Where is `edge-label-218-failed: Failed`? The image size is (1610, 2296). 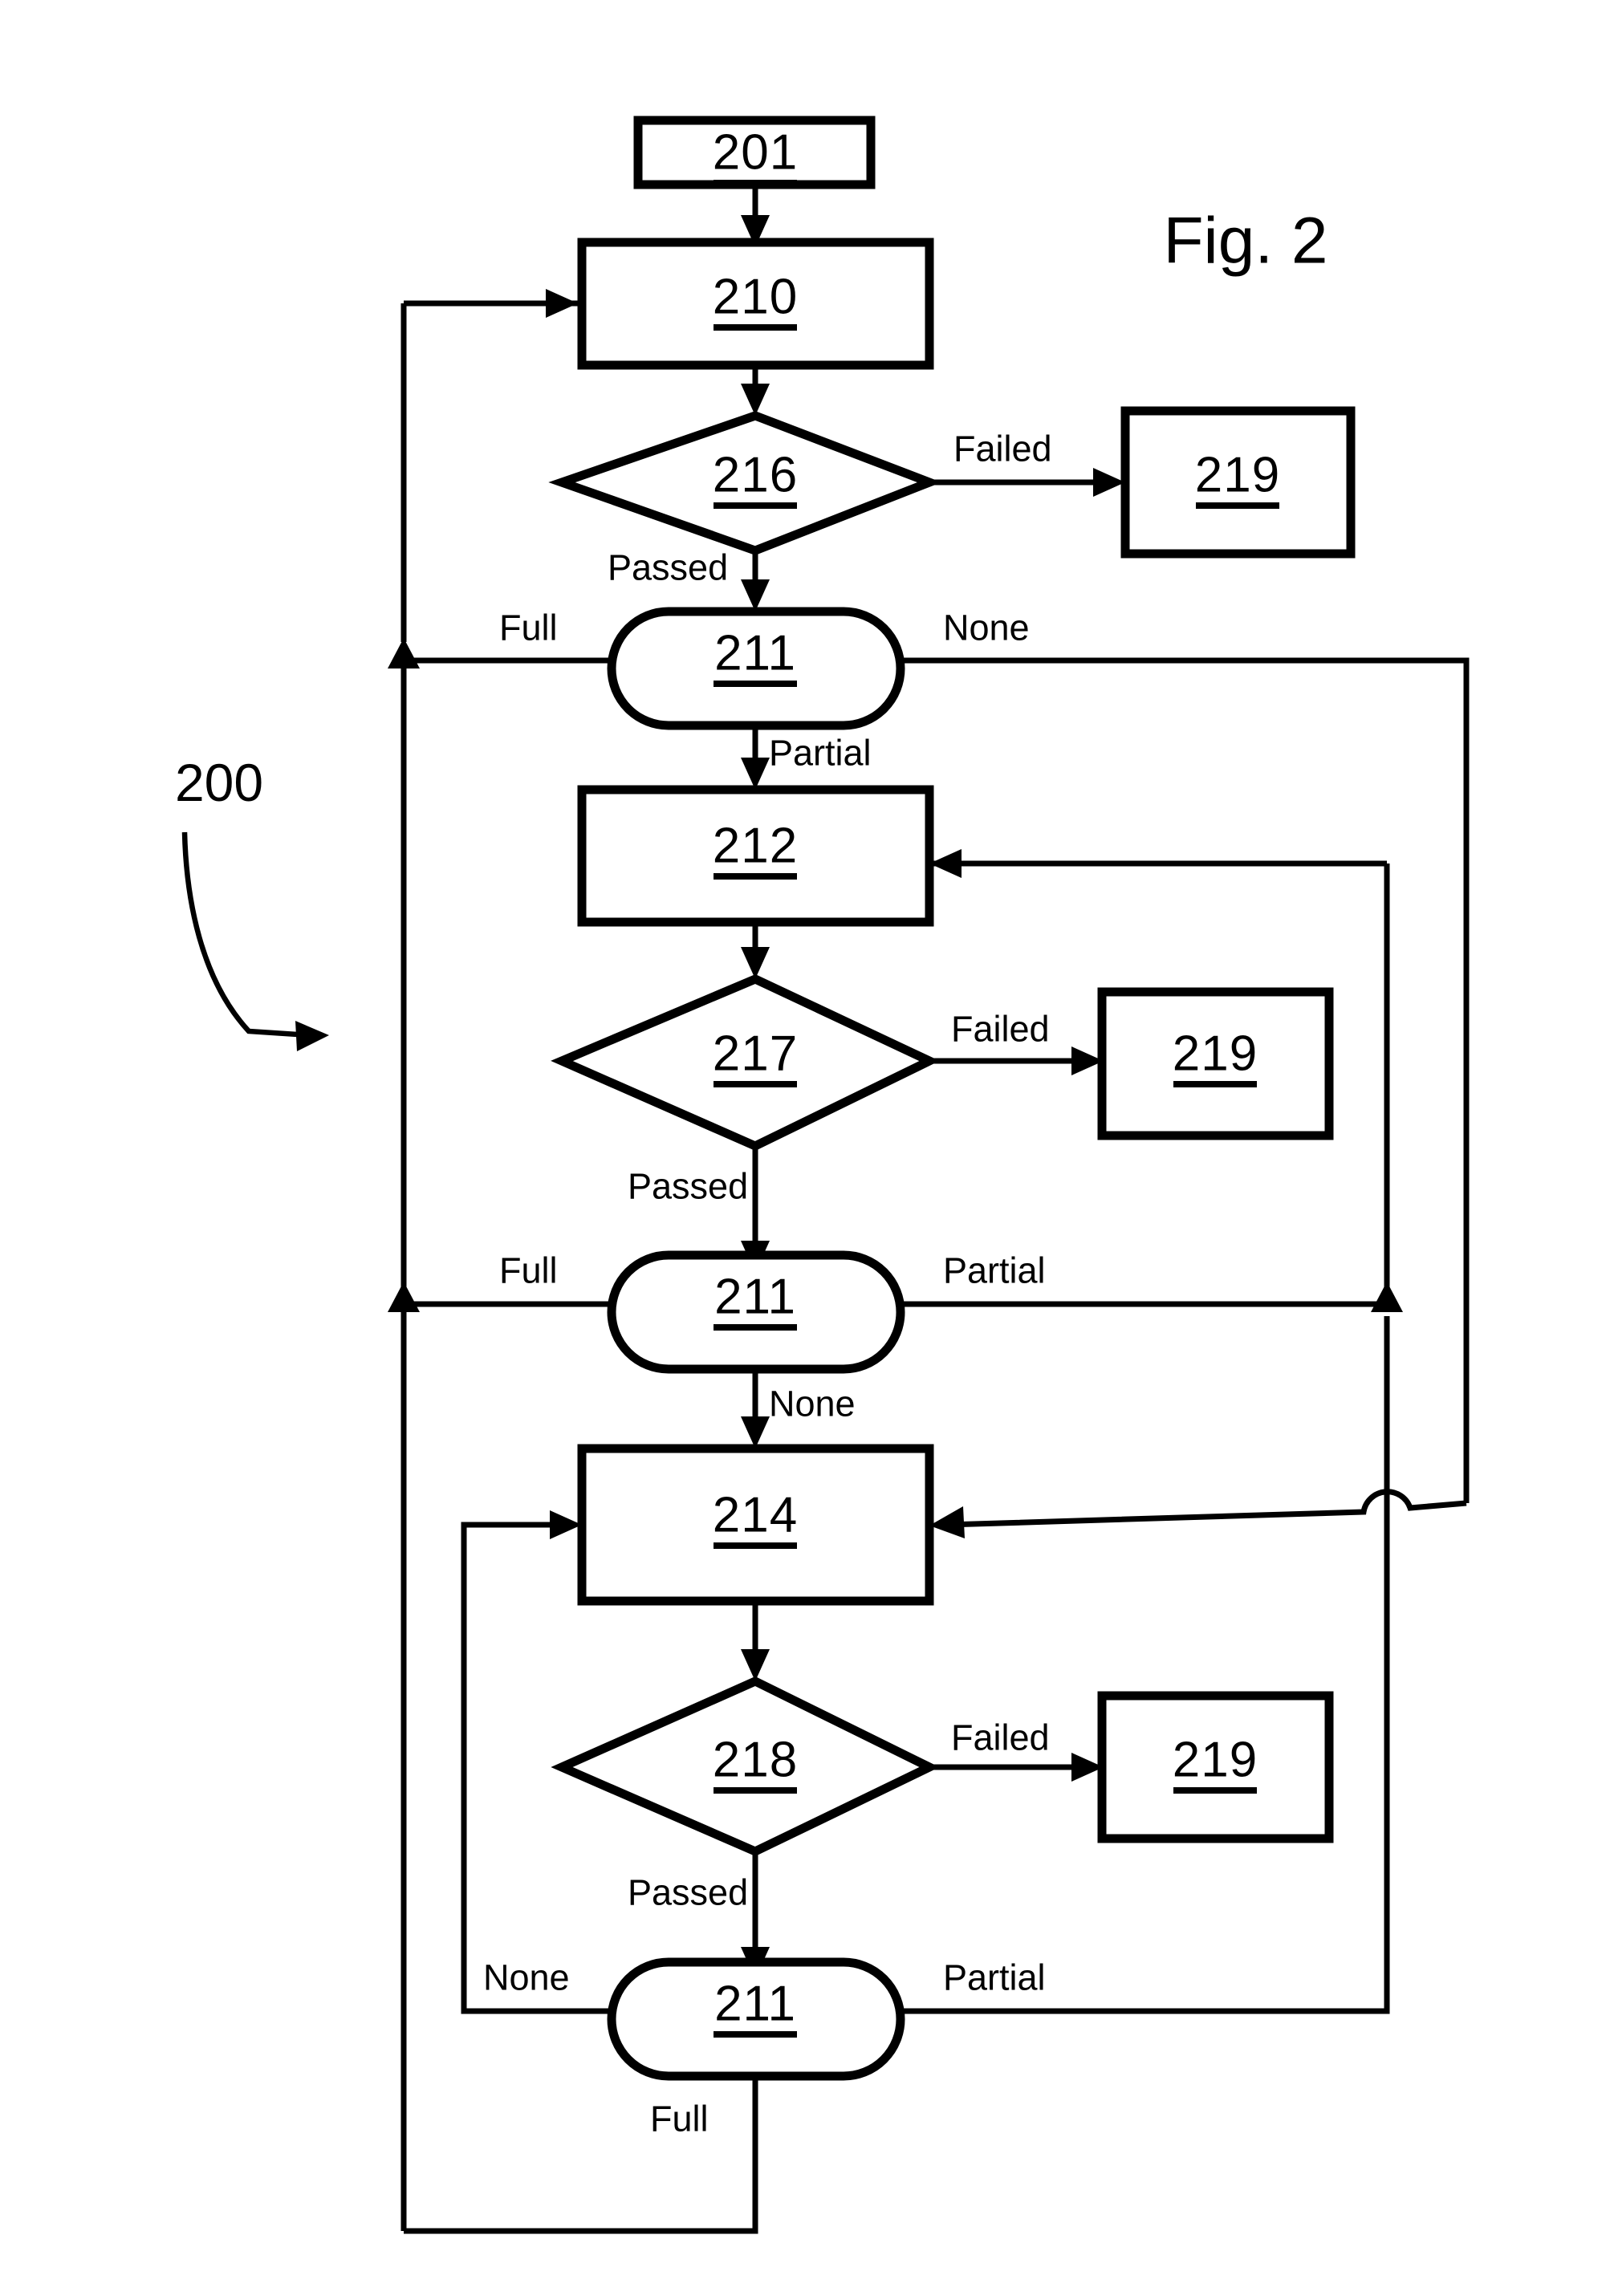
edge-label-218-failed: Failed is located at coordinates (1000, 1738).